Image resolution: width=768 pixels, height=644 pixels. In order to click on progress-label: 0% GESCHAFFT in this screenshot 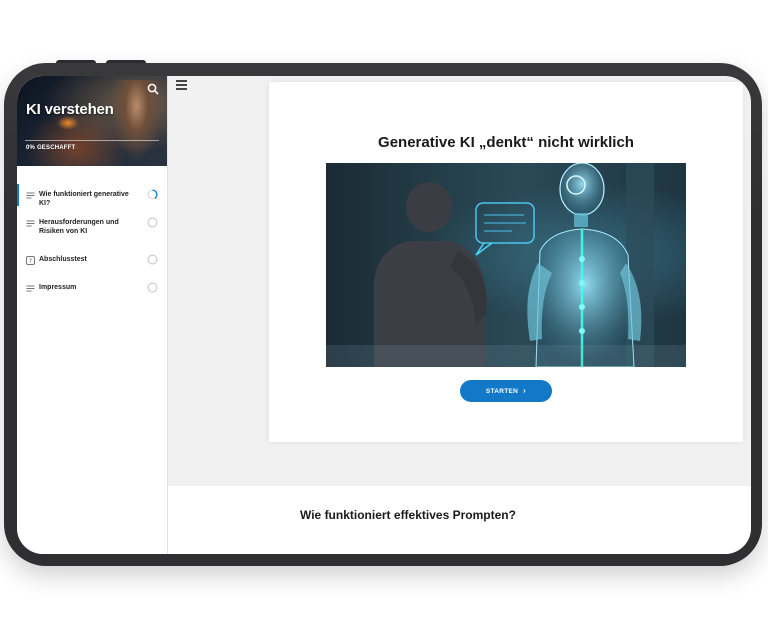, I will do `click(51, 148)`.